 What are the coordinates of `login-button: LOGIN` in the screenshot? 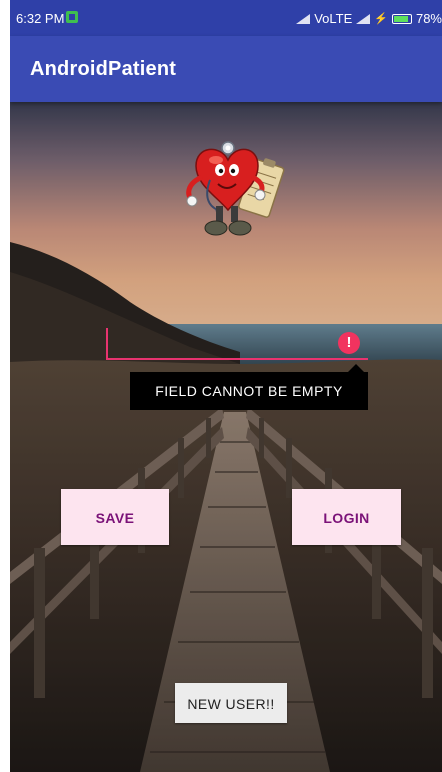 It's located at (346, 517).